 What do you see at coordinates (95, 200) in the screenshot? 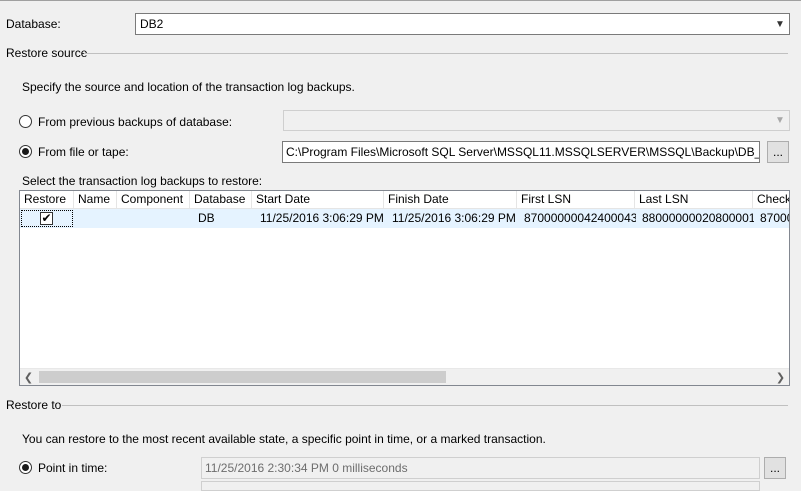
I see `column-header-name: Name` at bounding box center [95, 200].